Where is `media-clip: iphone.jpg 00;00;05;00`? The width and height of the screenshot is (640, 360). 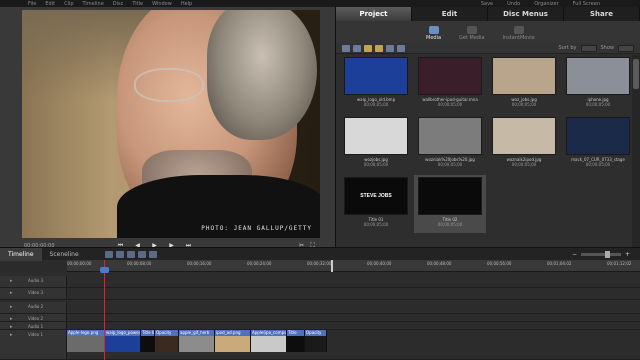
media-clip: iphone.jpg 00;00;05;00 is located at coordinates (598, 84).